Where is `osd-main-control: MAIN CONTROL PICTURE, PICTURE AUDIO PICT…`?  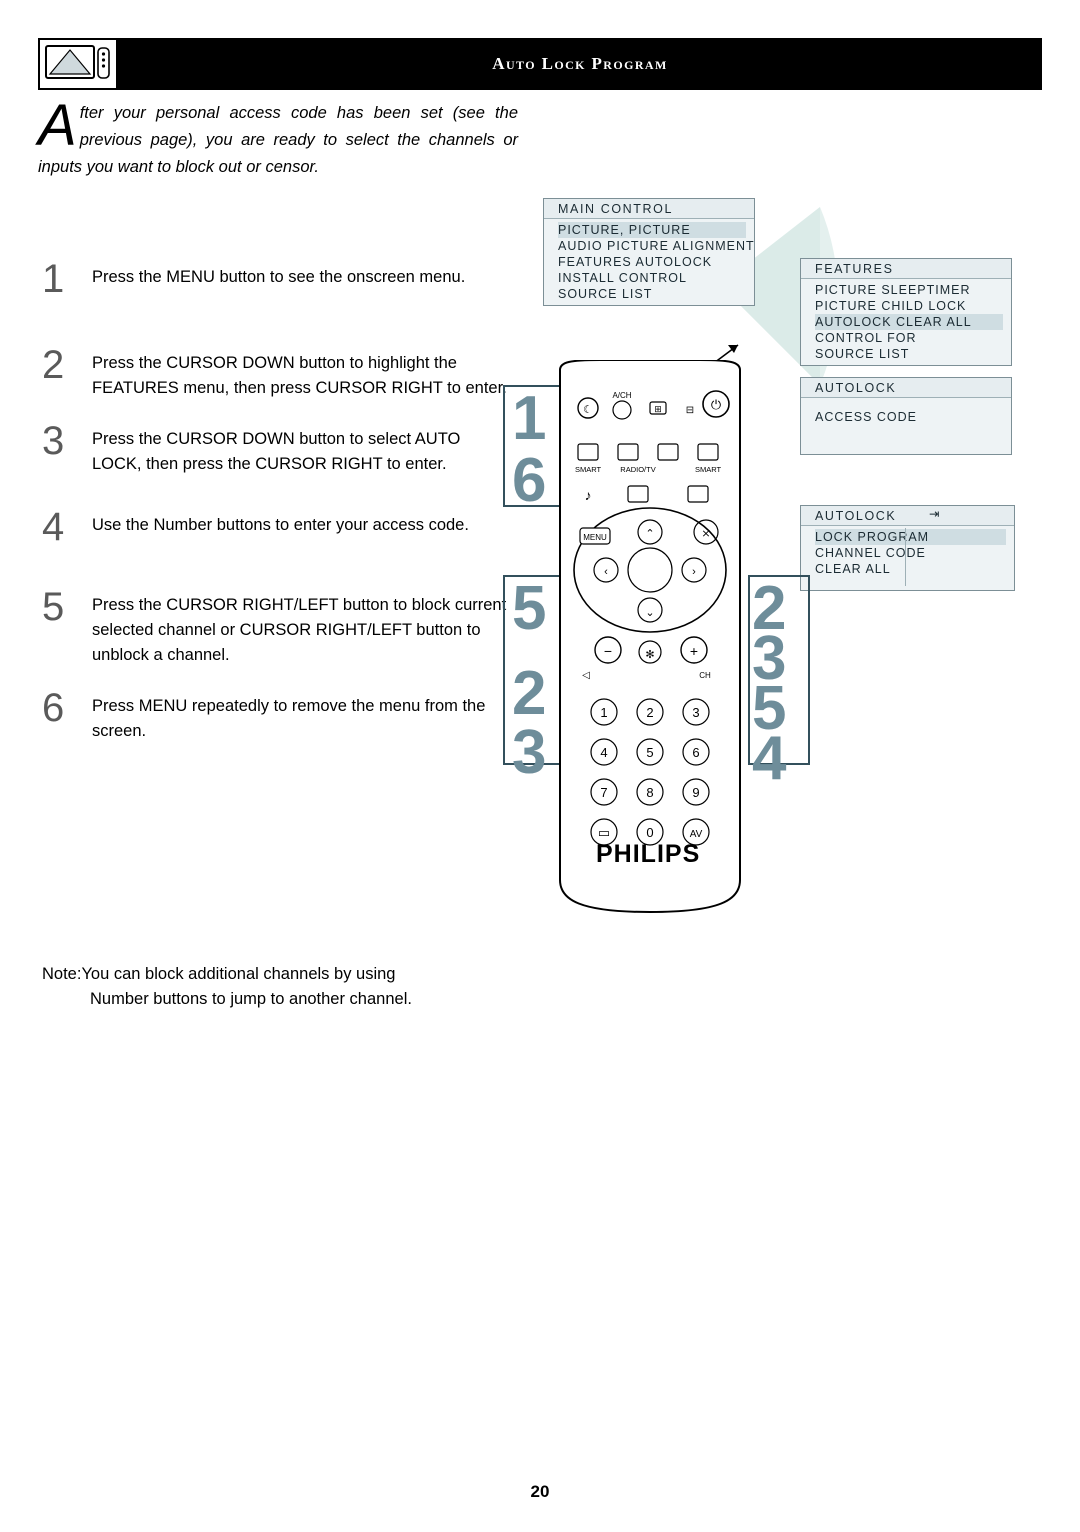
osd-main-control: MAIN CONTROL PICTURE, PICTURE AUDIO PICT… is located at coordinates (649, 252).